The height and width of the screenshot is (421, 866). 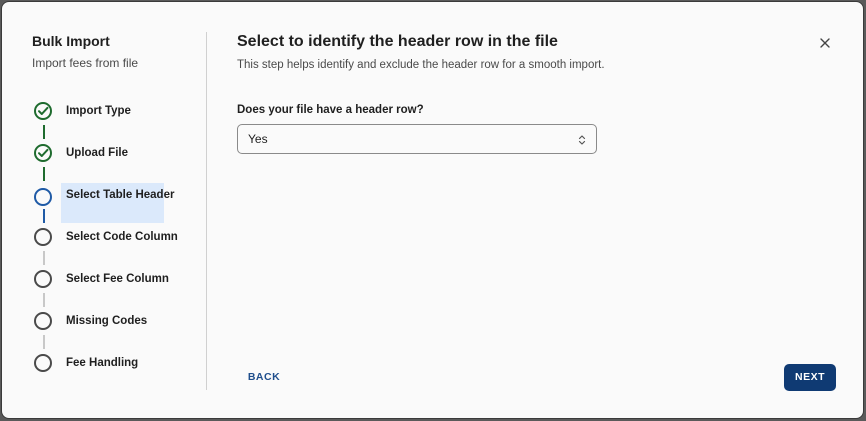 What do you see at coordinates (810, 377) in the screenshot?
I see `next-button: NEXT` at bounding box center [810, 377].